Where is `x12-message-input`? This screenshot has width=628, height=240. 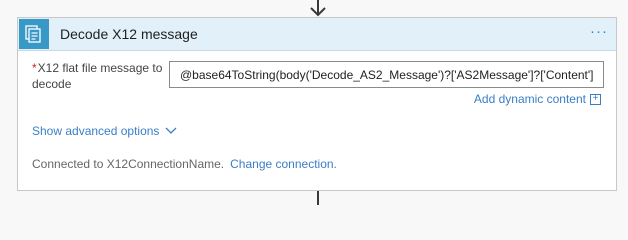 x12-message-input is located at coordinates (386, 74).